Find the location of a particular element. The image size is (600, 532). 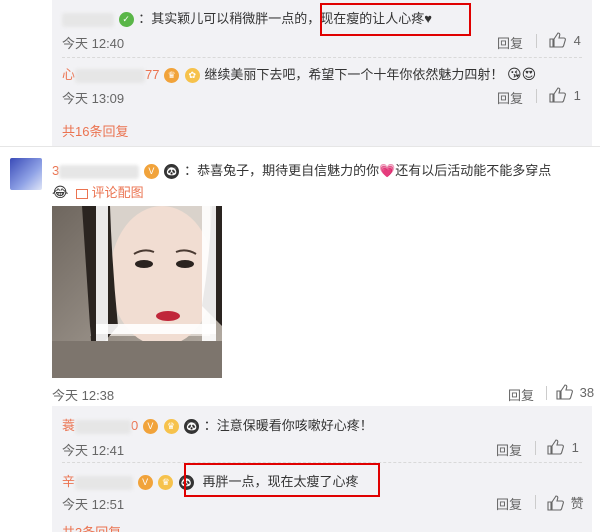

reply-2-username: 心 77 is located at coordinates (110, 75).